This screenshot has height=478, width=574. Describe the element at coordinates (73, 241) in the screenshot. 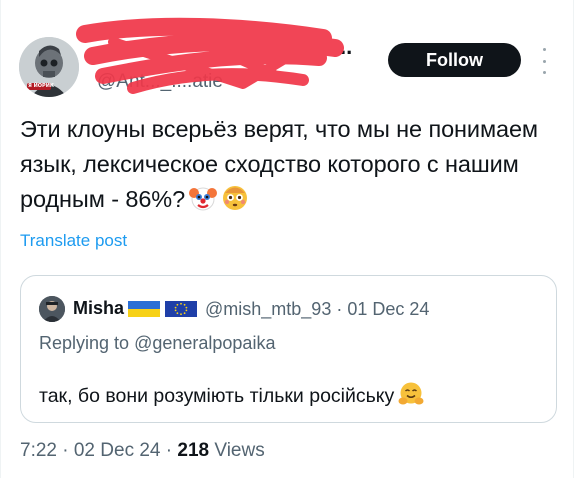

I see `translate-post-link: Translate post` at that location.